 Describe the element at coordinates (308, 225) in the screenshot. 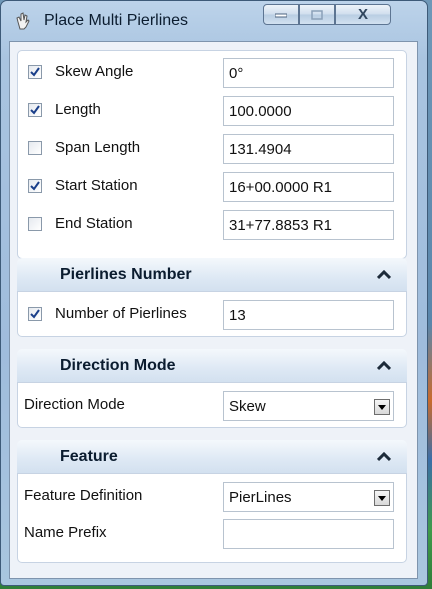

I see `end-station-input: 31+77.8853 R1` at that location.